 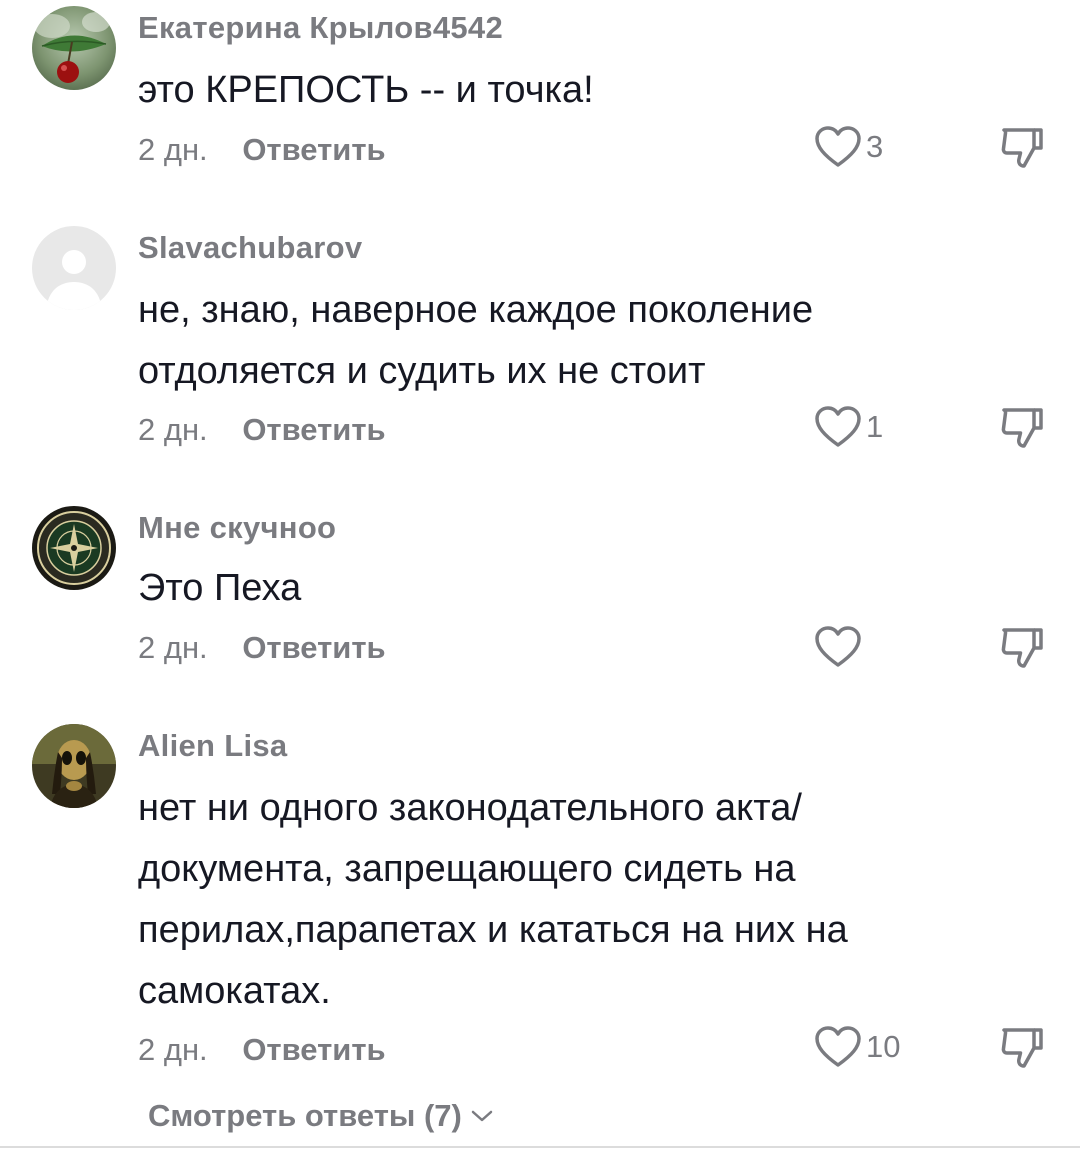 What do you see at coordinates (366, 90) in the screenshot?
I see `comment-text: это КРЕПОСТЬ -- и точка!` at bounding box center [366, 90].